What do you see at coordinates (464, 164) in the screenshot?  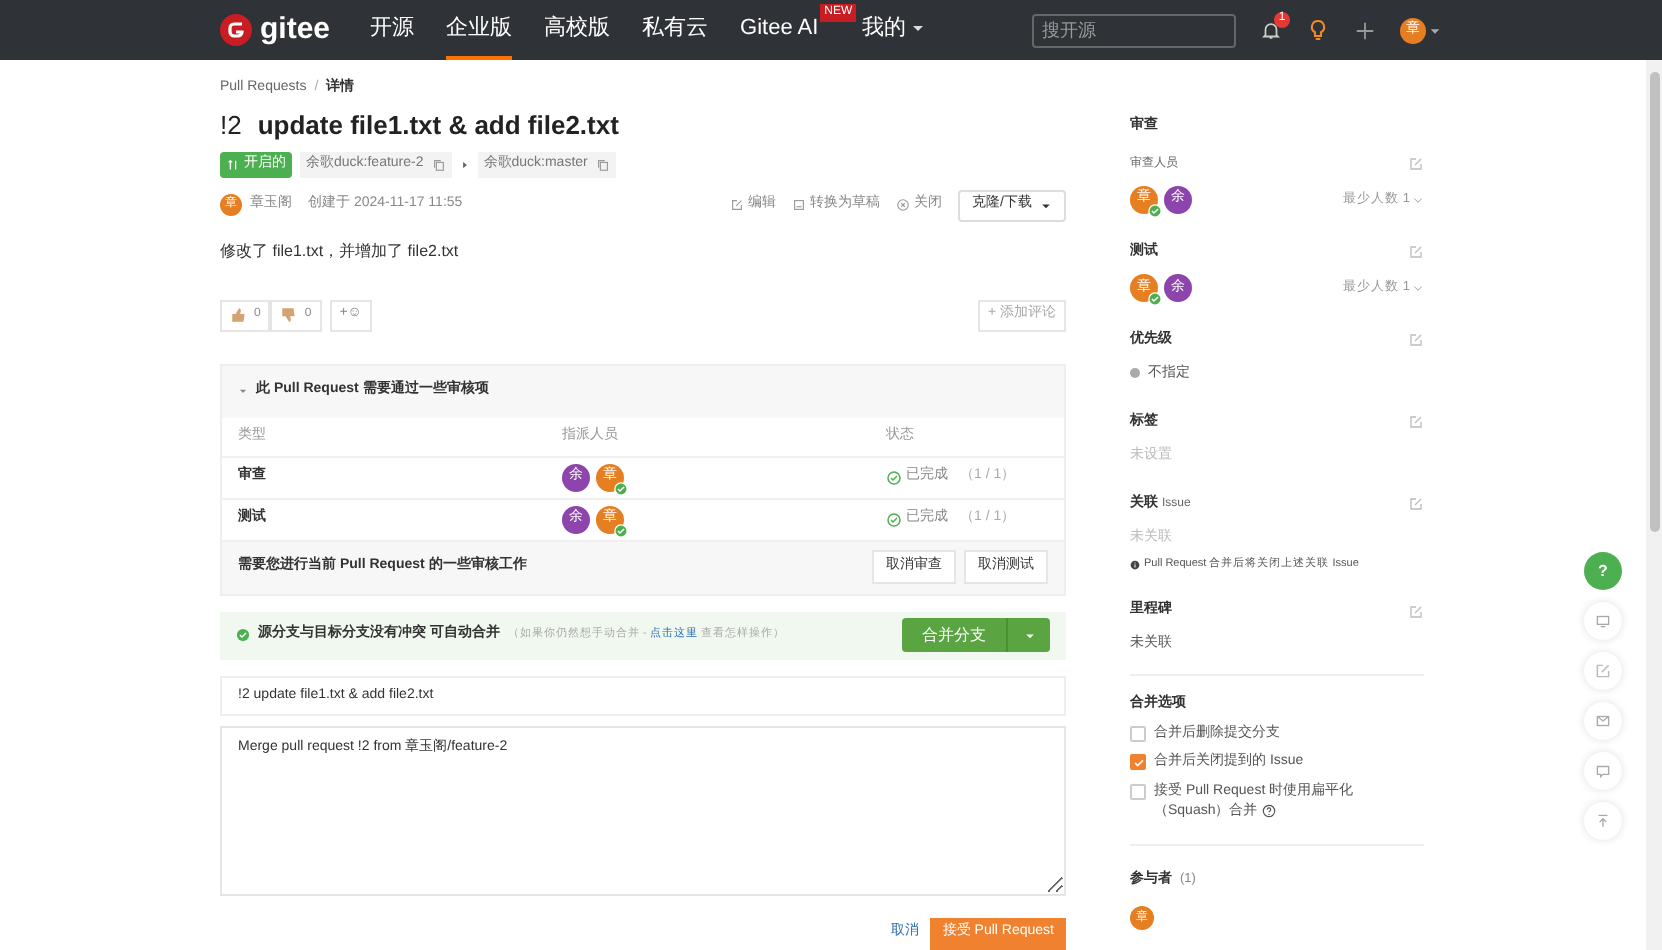 I see `arrow-icon` at bounding box center [464, 164].